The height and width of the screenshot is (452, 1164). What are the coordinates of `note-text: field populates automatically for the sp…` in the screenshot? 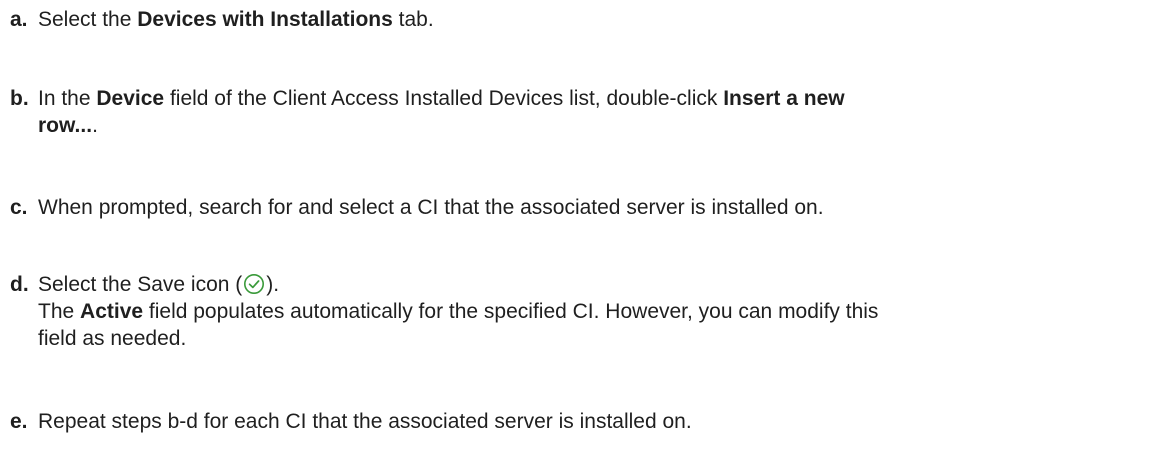 It's located at (511, 311).